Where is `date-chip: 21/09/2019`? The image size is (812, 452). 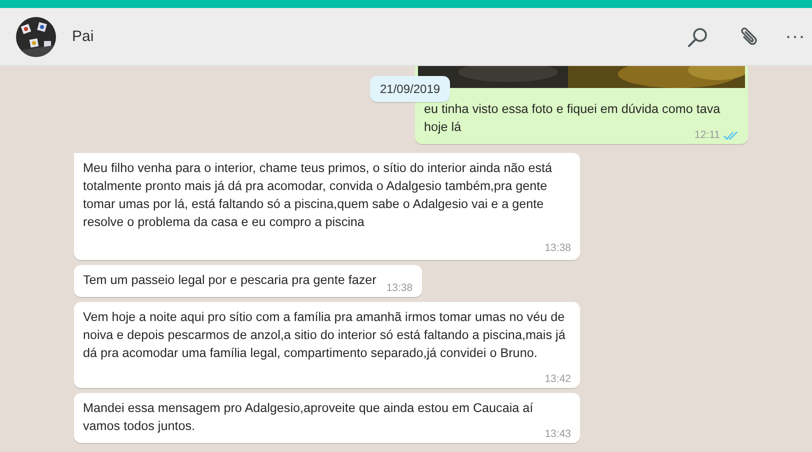
date-chip: 21/09/2019 is located at coordinates (410, 89).